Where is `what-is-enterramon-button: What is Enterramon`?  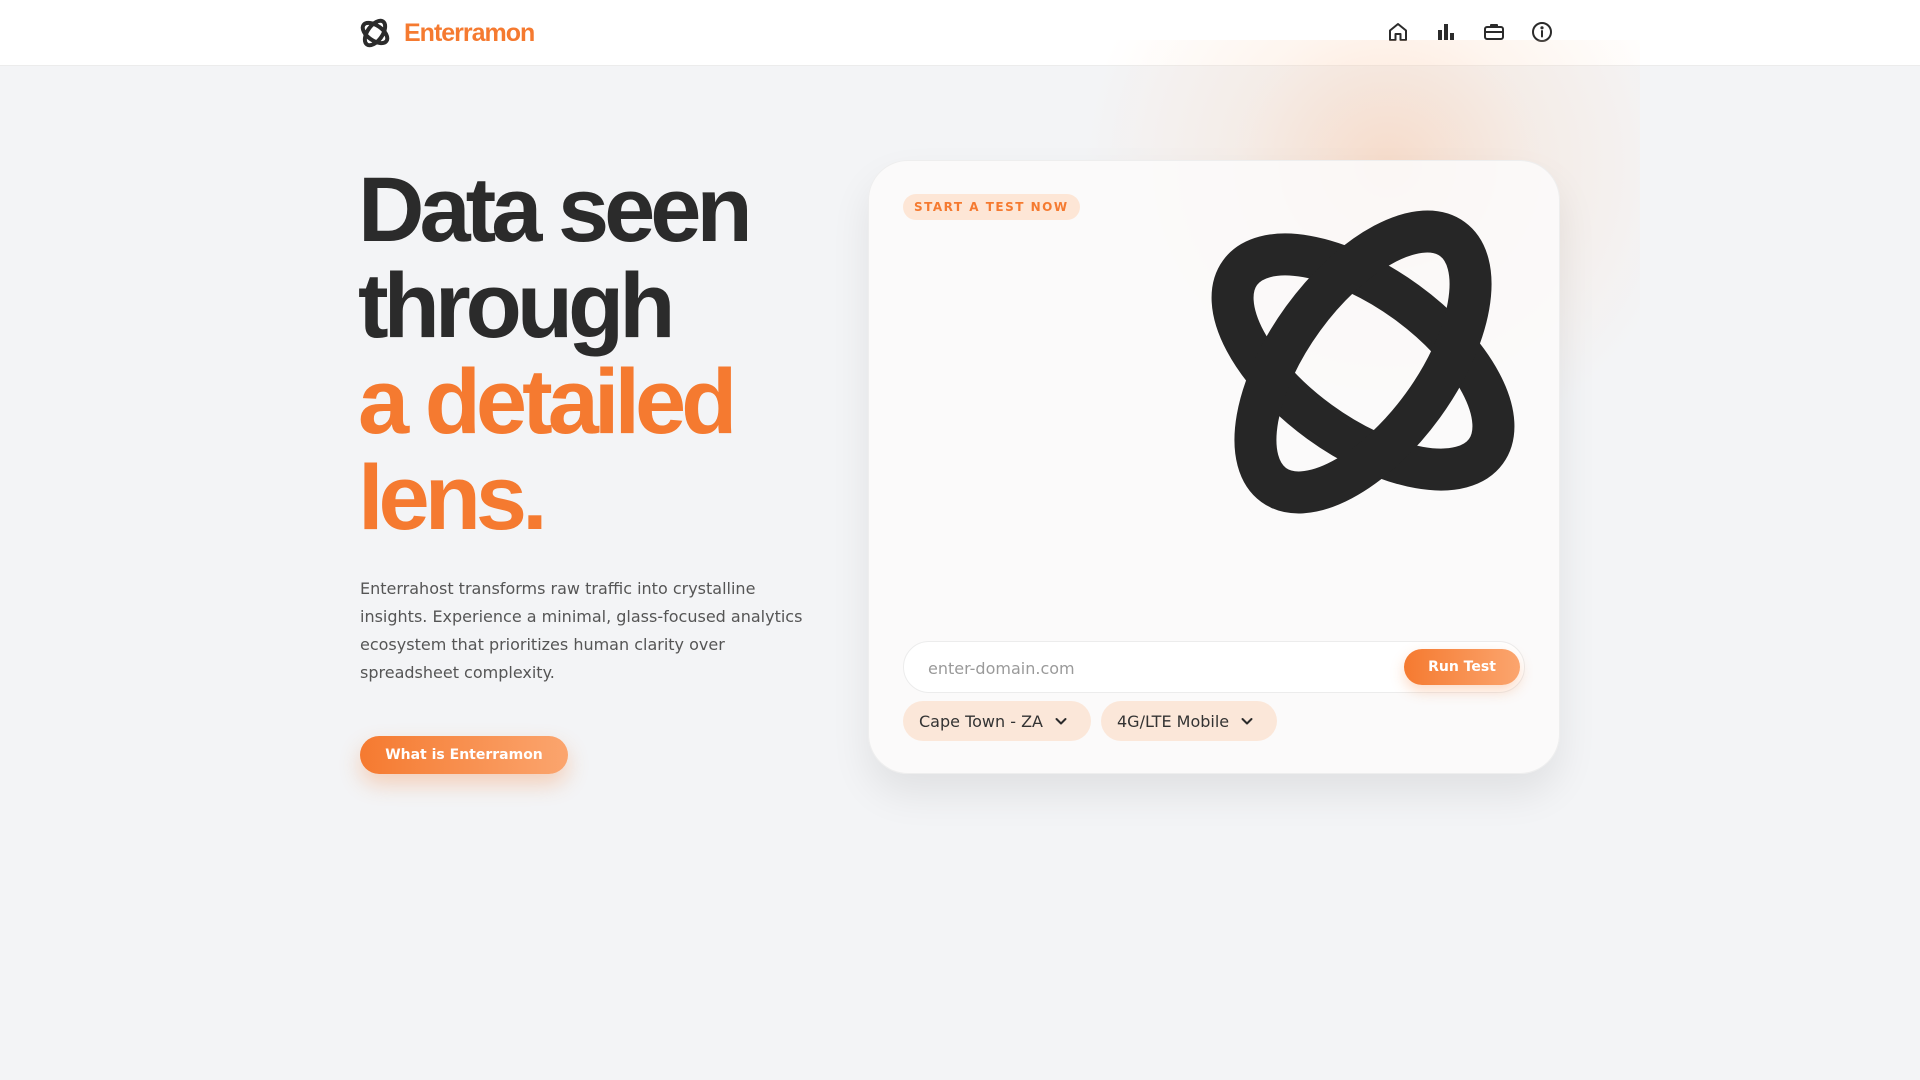 what-is-enterramon-button: What is Enterramon is located at coordinates (464, 755).